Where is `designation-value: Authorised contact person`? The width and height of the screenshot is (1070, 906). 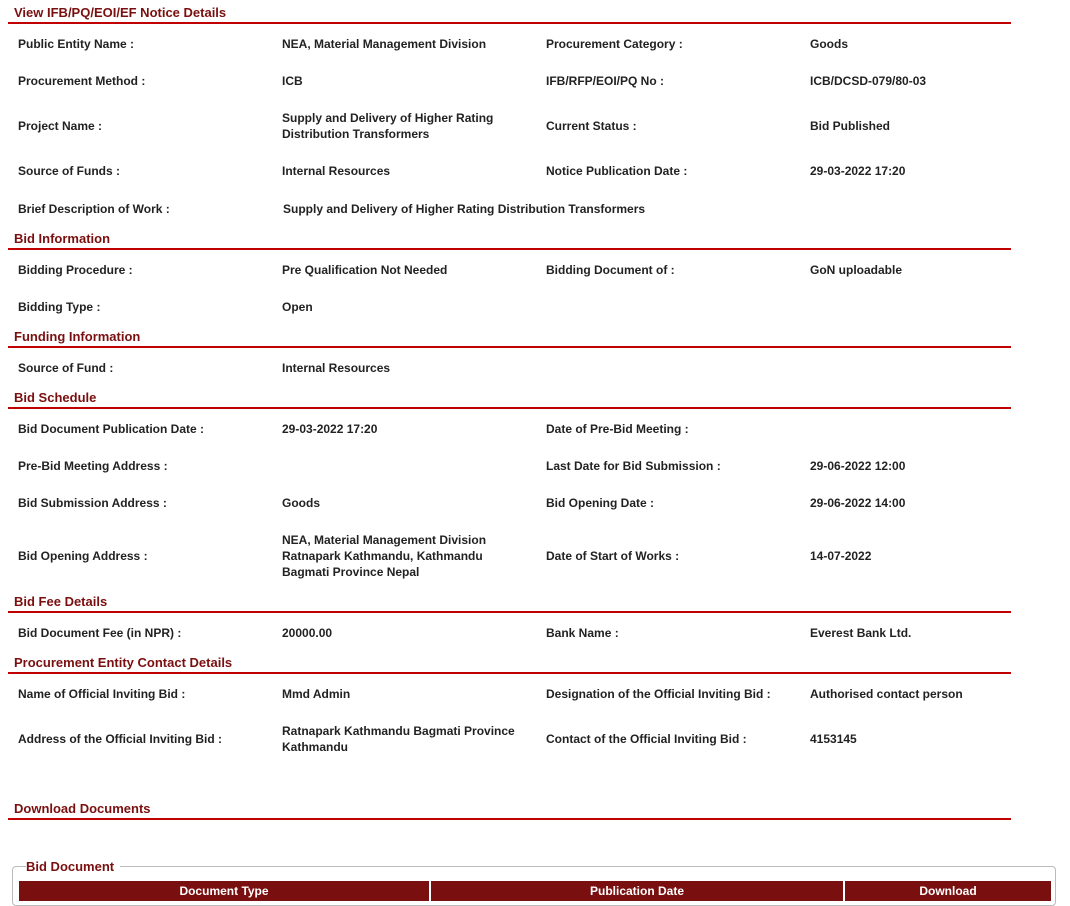
designation-value: Authorised contact person is located at coordinates (886, 694).